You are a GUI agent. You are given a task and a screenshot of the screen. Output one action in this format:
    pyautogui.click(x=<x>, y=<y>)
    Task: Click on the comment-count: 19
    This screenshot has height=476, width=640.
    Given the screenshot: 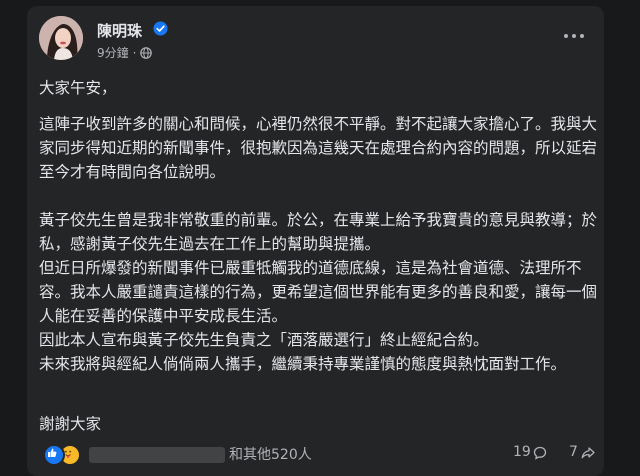 What is the action you would take?
    pyautogui.click(x=522, y=452)
    